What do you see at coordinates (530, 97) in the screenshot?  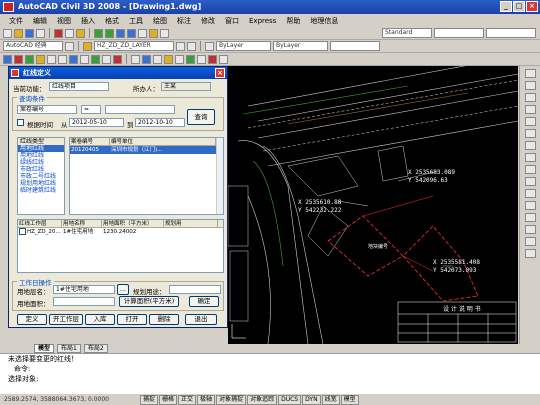 I see `mirror-tool-icon` at bounding box center [530, 97].